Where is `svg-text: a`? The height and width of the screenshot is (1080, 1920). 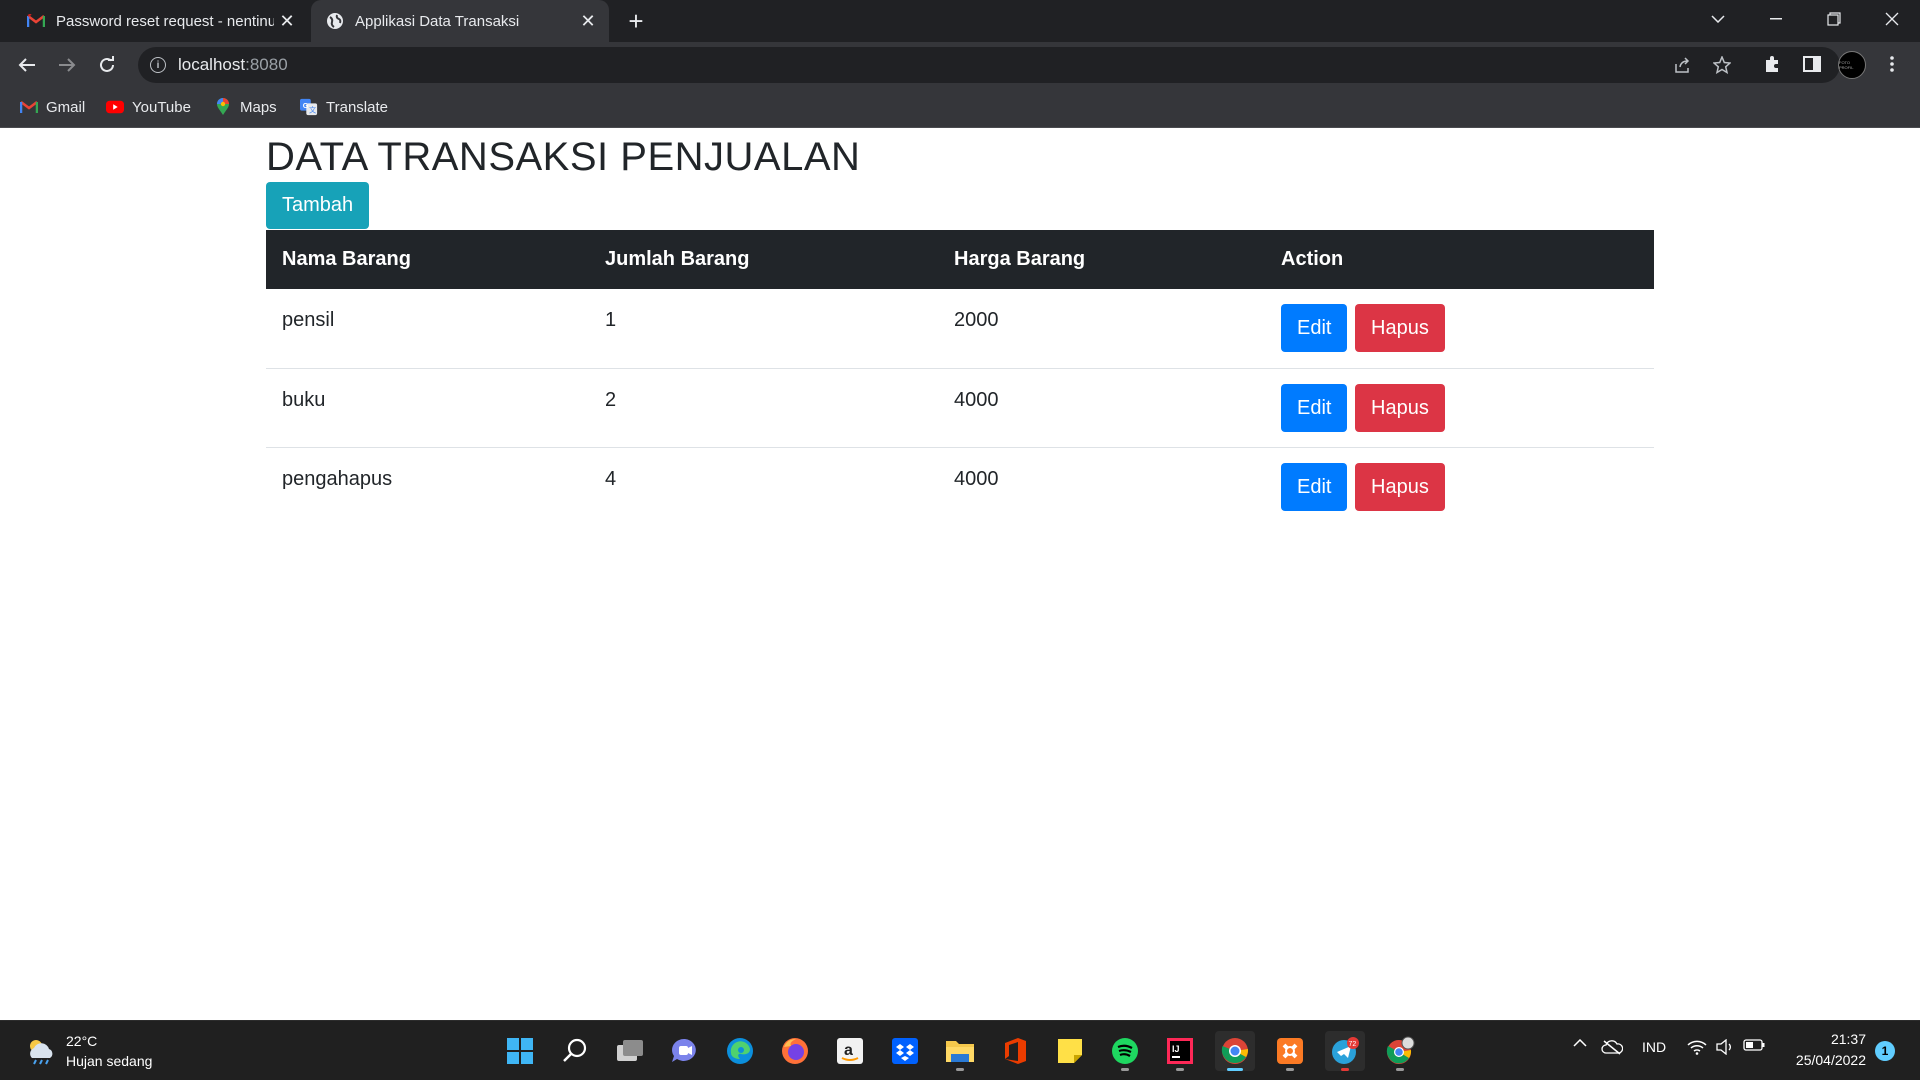 svg-text: a is located at coordinates (848, 1050).